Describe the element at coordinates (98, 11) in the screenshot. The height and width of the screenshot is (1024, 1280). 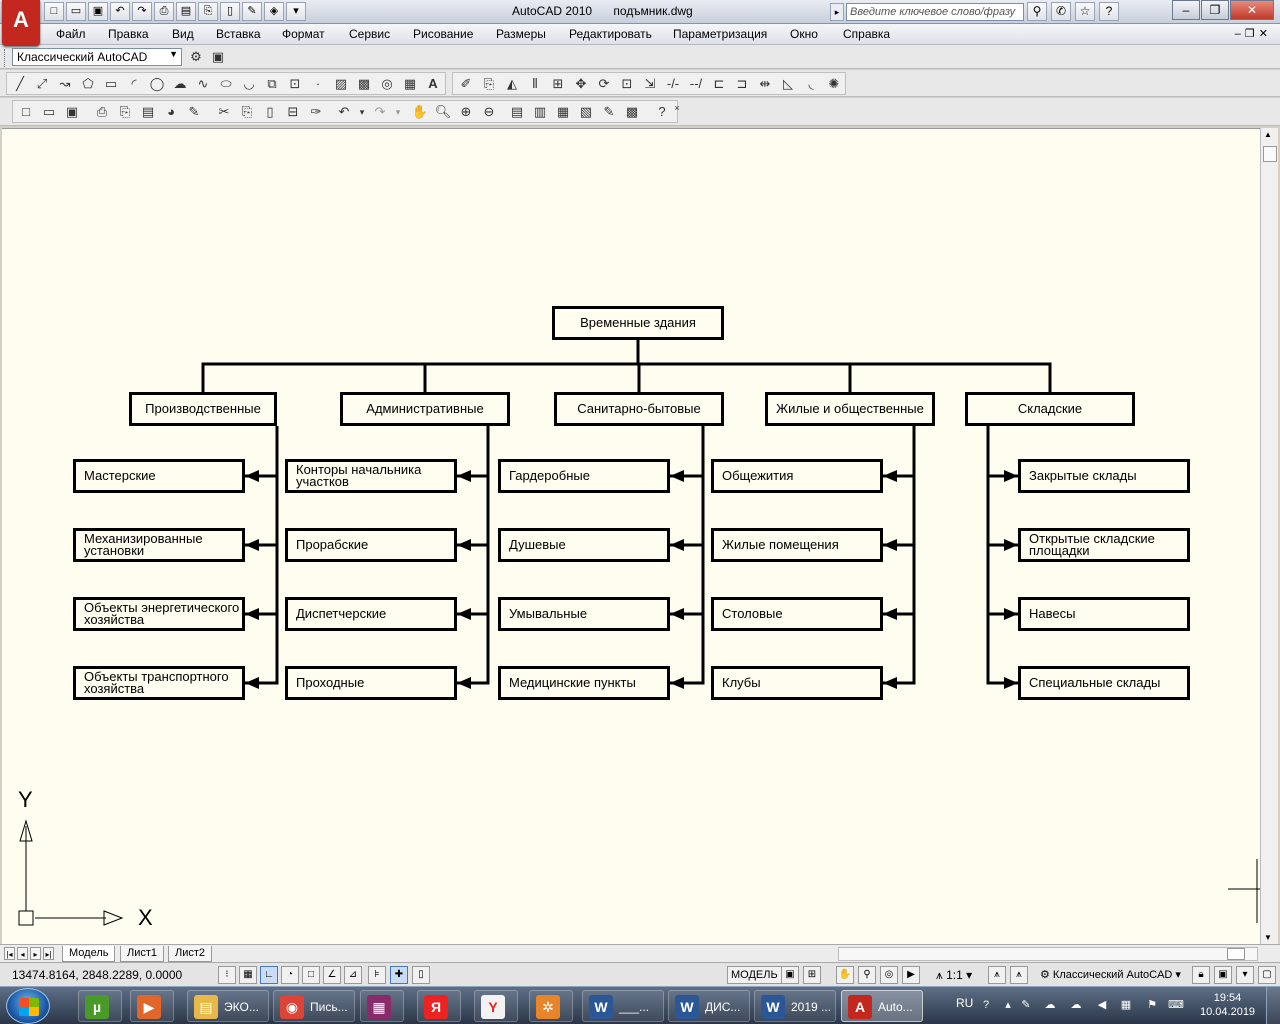
I see `save-icon: ▣` at that location.